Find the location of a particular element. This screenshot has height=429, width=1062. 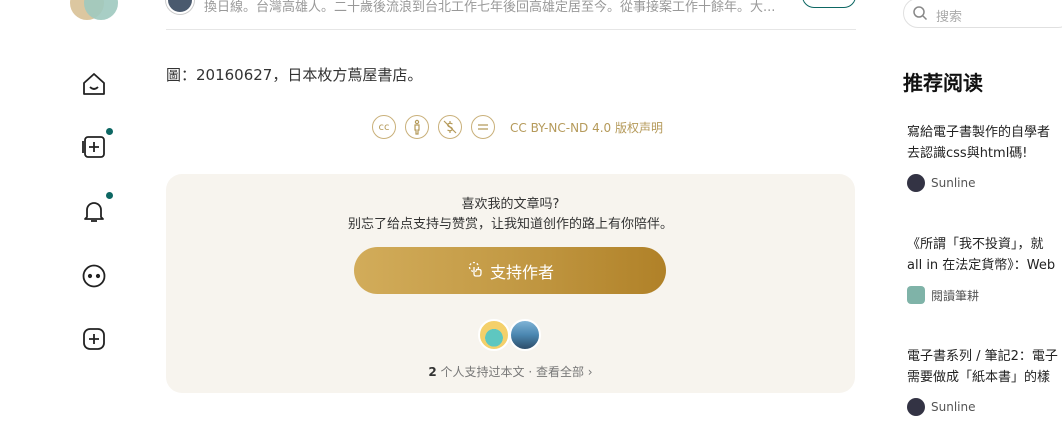

home-icon is located at coordinates (94, 84).